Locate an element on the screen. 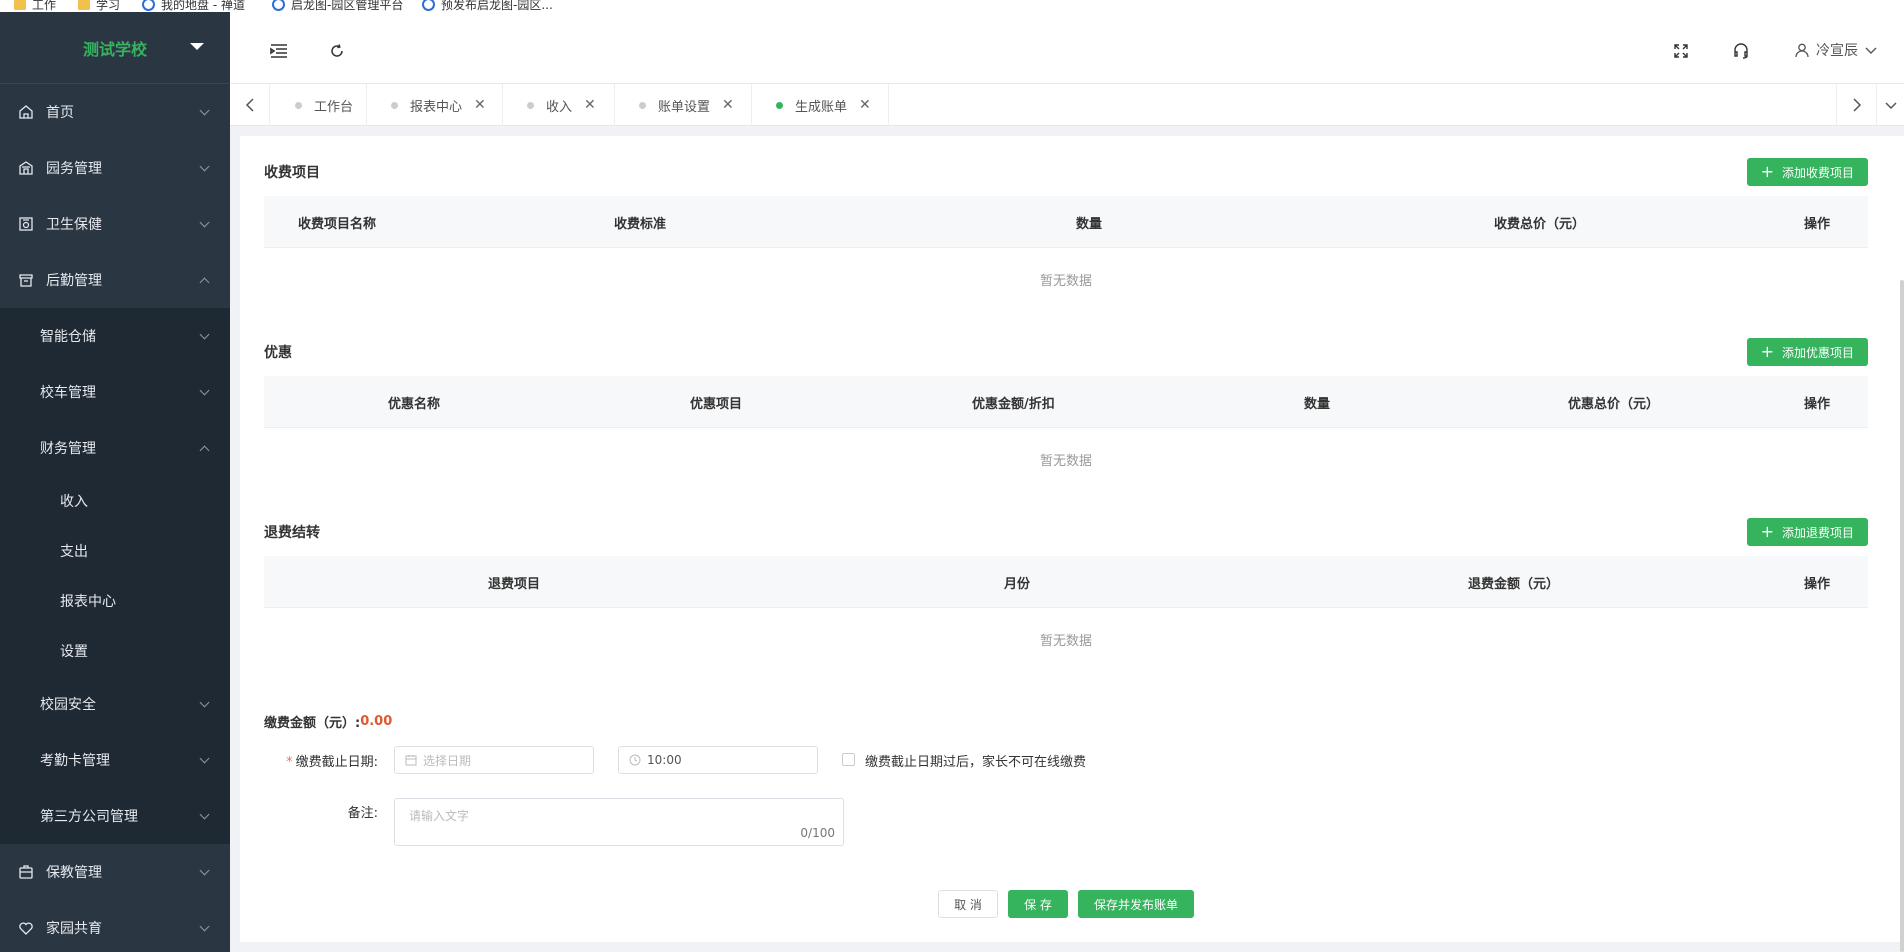  tabs-bar: 工作台 报表中心 ✕ 收入 ✕ 账单设置 ✕ 生成账单 ✕ is located at coordinates (1067, 105).